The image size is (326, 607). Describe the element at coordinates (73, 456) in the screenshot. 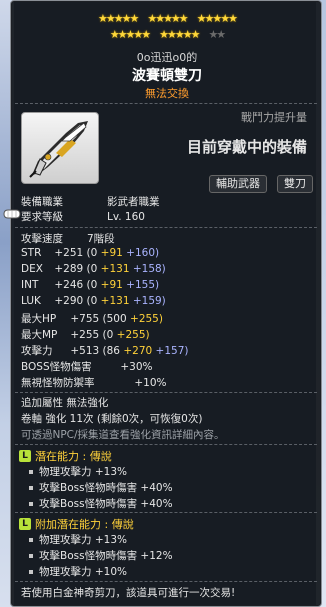

I see `potential-title: 潛在能力 : 傳說` at that location.